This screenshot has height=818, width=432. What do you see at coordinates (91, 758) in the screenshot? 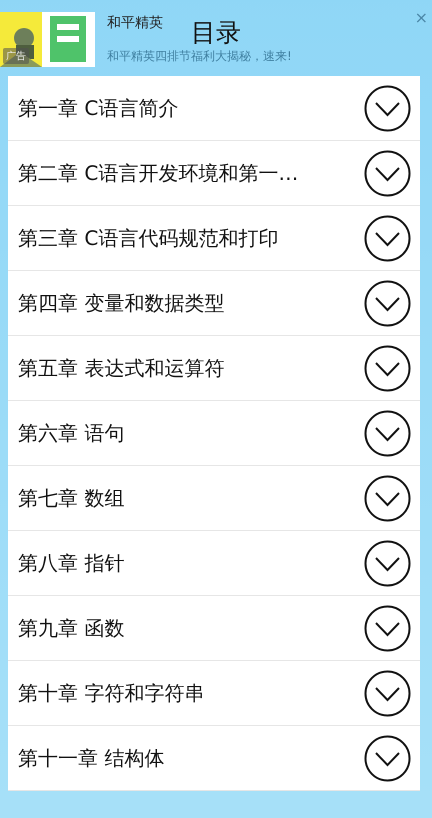
I see `chapter-title: 第十一章 结构体` at bounding box center [91, 758].